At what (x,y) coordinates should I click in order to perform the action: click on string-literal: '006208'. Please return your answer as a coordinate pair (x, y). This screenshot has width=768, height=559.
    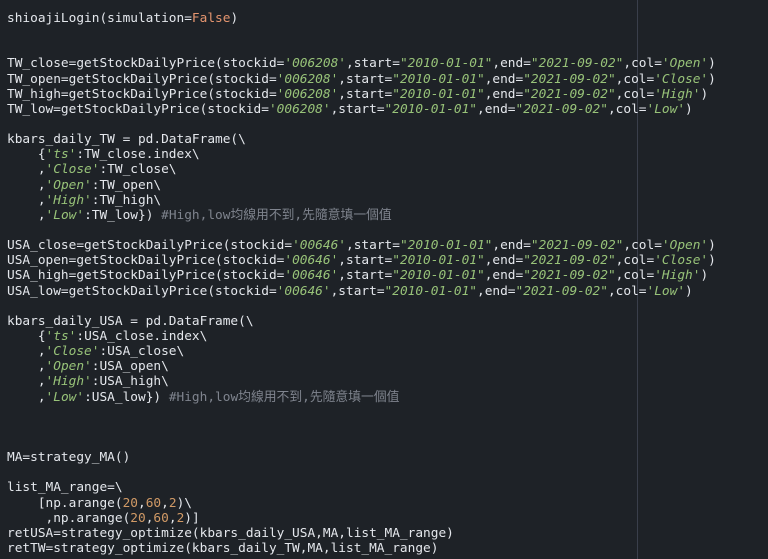
    Looking at the image, I should click on (299, 109).